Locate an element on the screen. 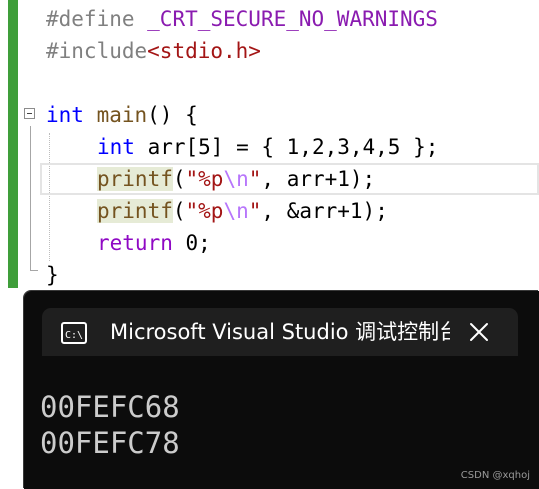  code-line-9: } is located at coordinates (52, 275).